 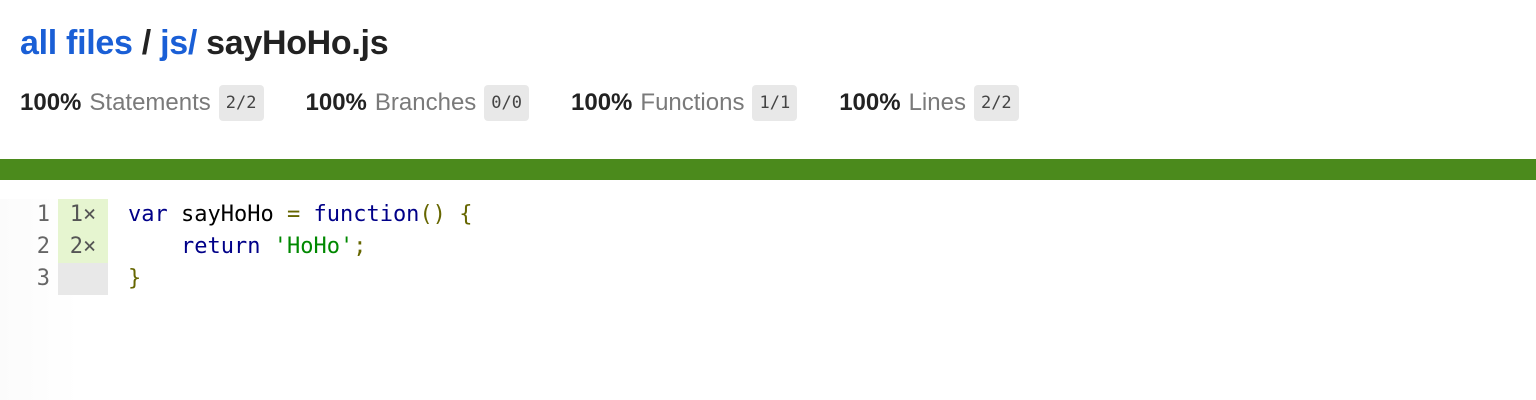 What do you see at coordinates (602, 102) in the screenshot?
I see `functions-percent: 100%` at bounding box center [602, 102].